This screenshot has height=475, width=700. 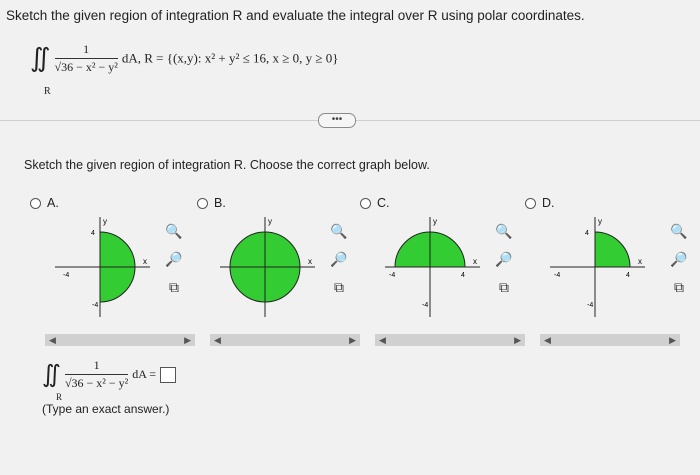 I want to click on integrand-fraction: 1 √36 − x² − y², so click(x=86, y=58).